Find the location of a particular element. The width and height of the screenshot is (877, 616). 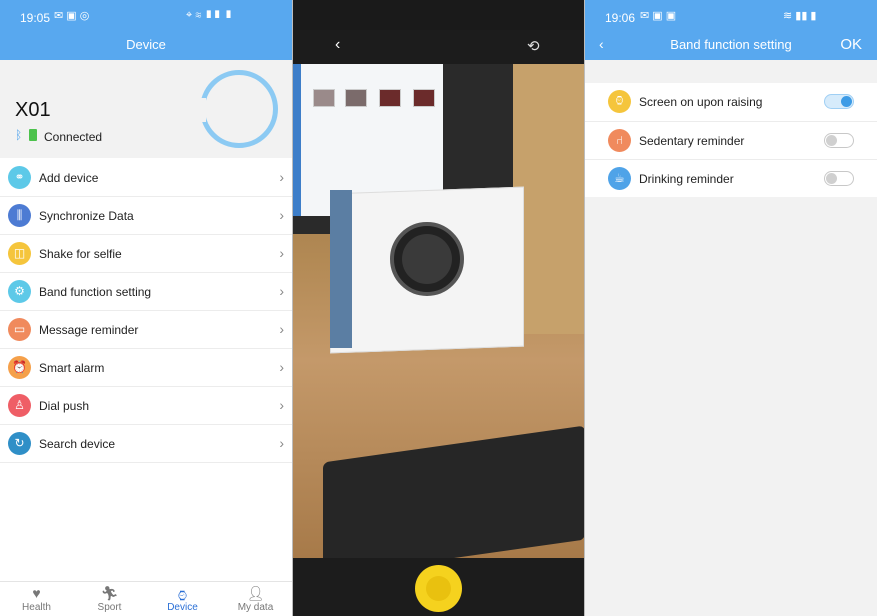

device-card: X01 ᛒ Connected is located at coordinates (146, 109).